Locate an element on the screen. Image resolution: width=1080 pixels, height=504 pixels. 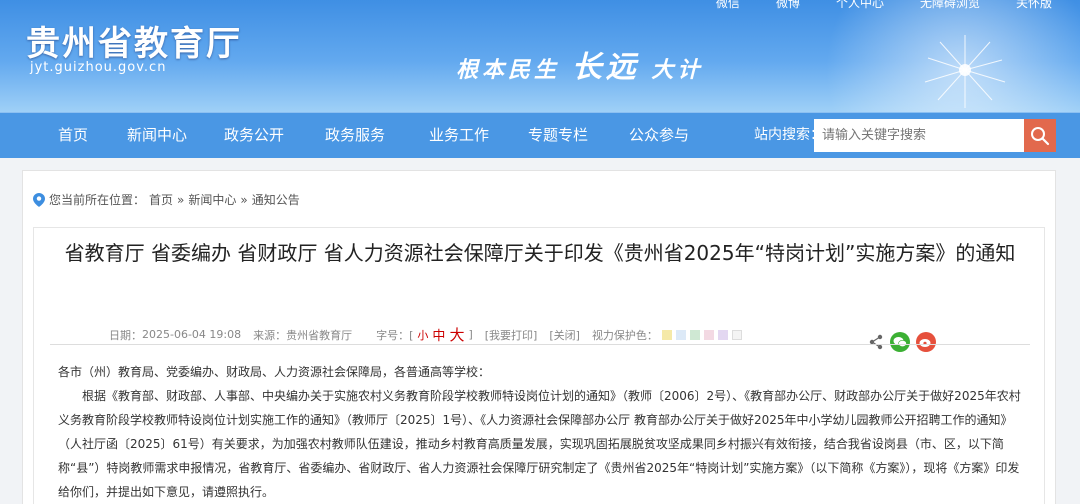
font-size-label: 字号：[ is located at coordinates (395, 335).